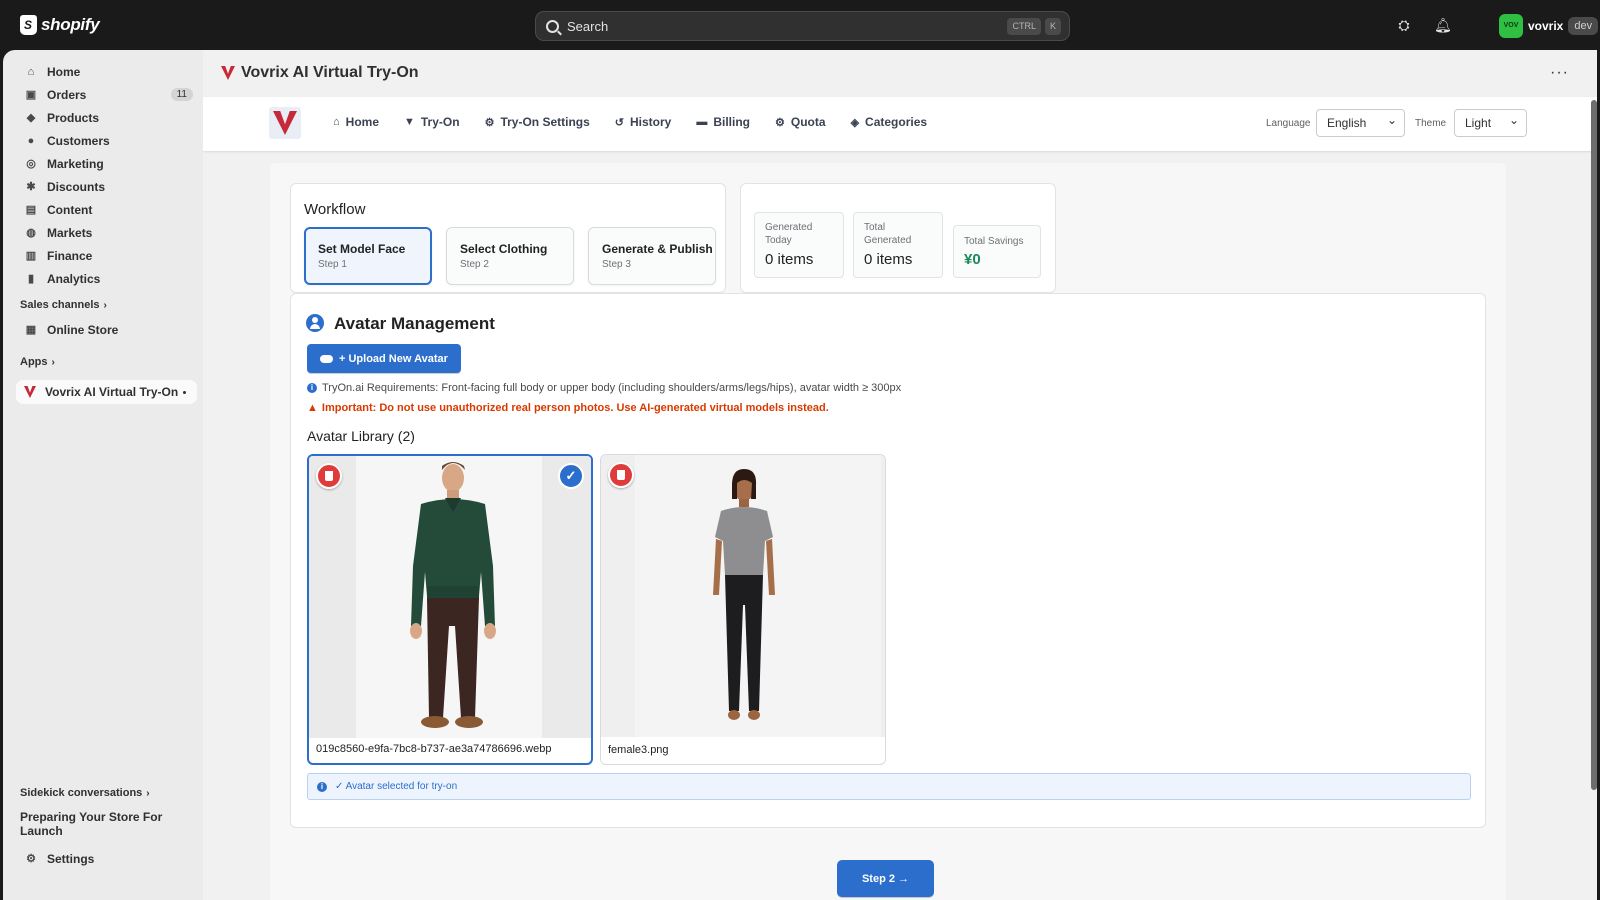 This screenshot has height=900, width=1600. I want to click on sidebar-item-marketing: ◎ Marketing, so click(106, 163).